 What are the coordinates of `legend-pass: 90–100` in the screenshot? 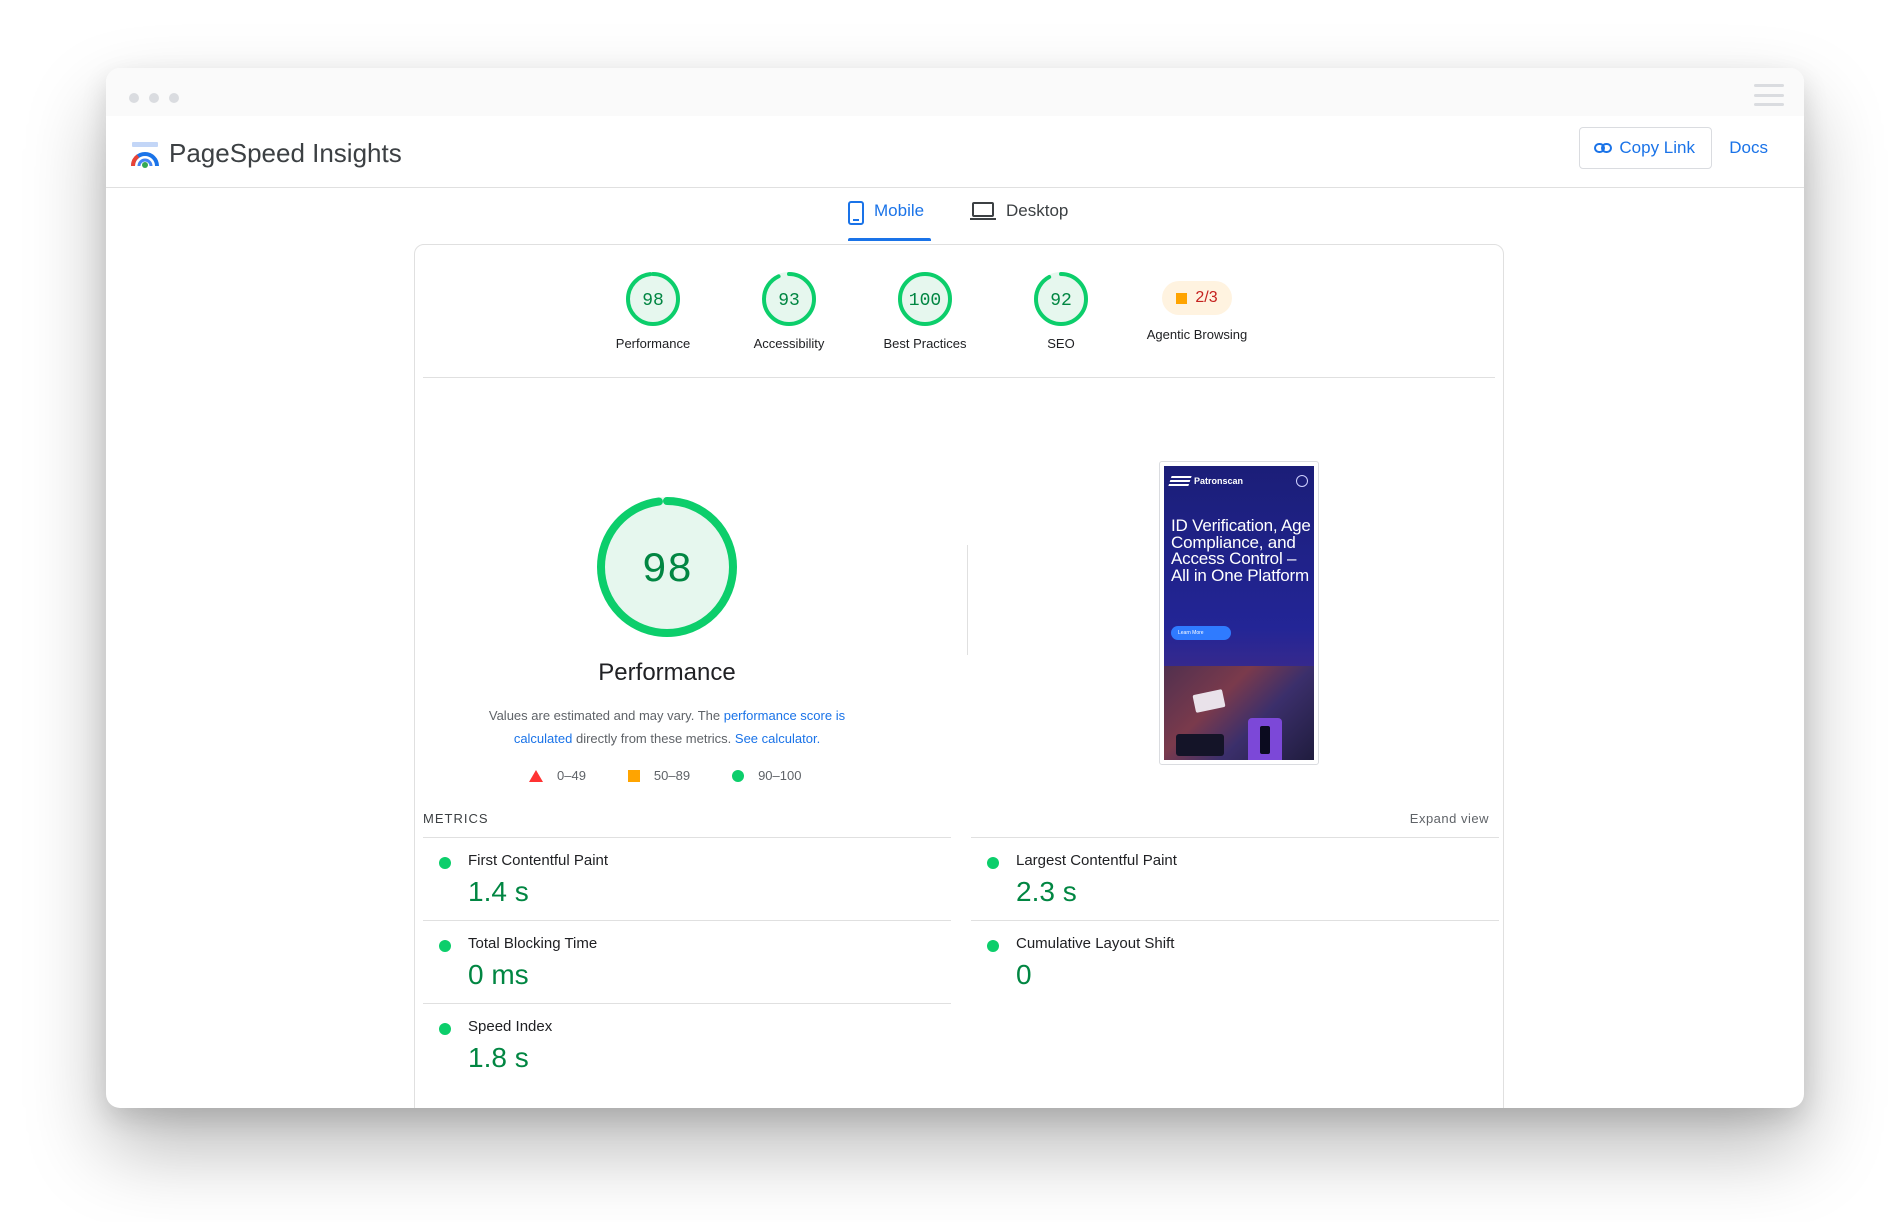 It's located at (766, 775).